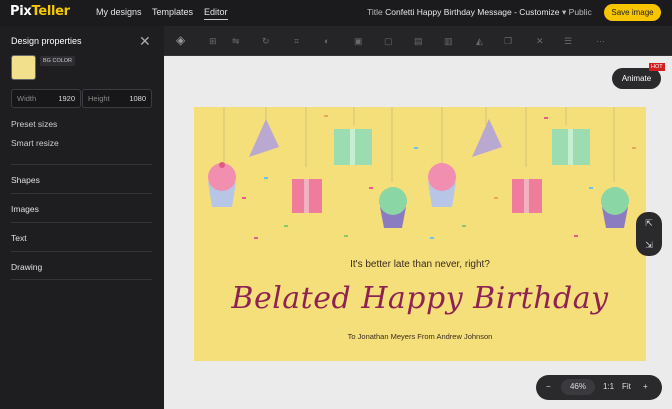 The height and width of the screenshot is (409, 672). I want to click on pixteller-logo: PixTeller, so click(40, 11).